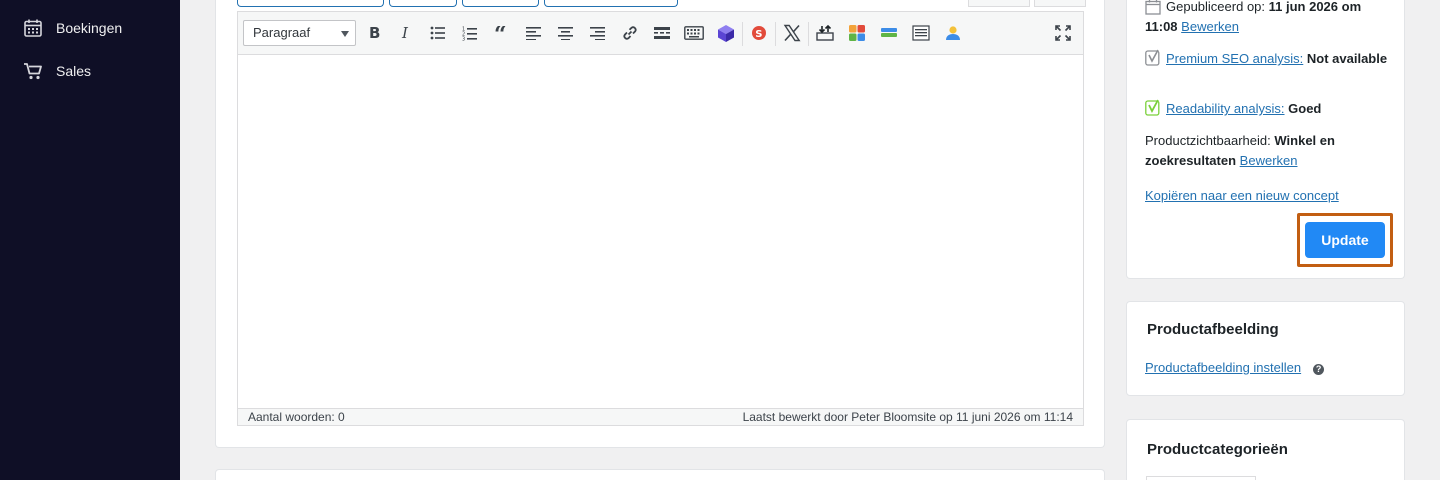  I want to click on tab-code, so click(1060, 3).